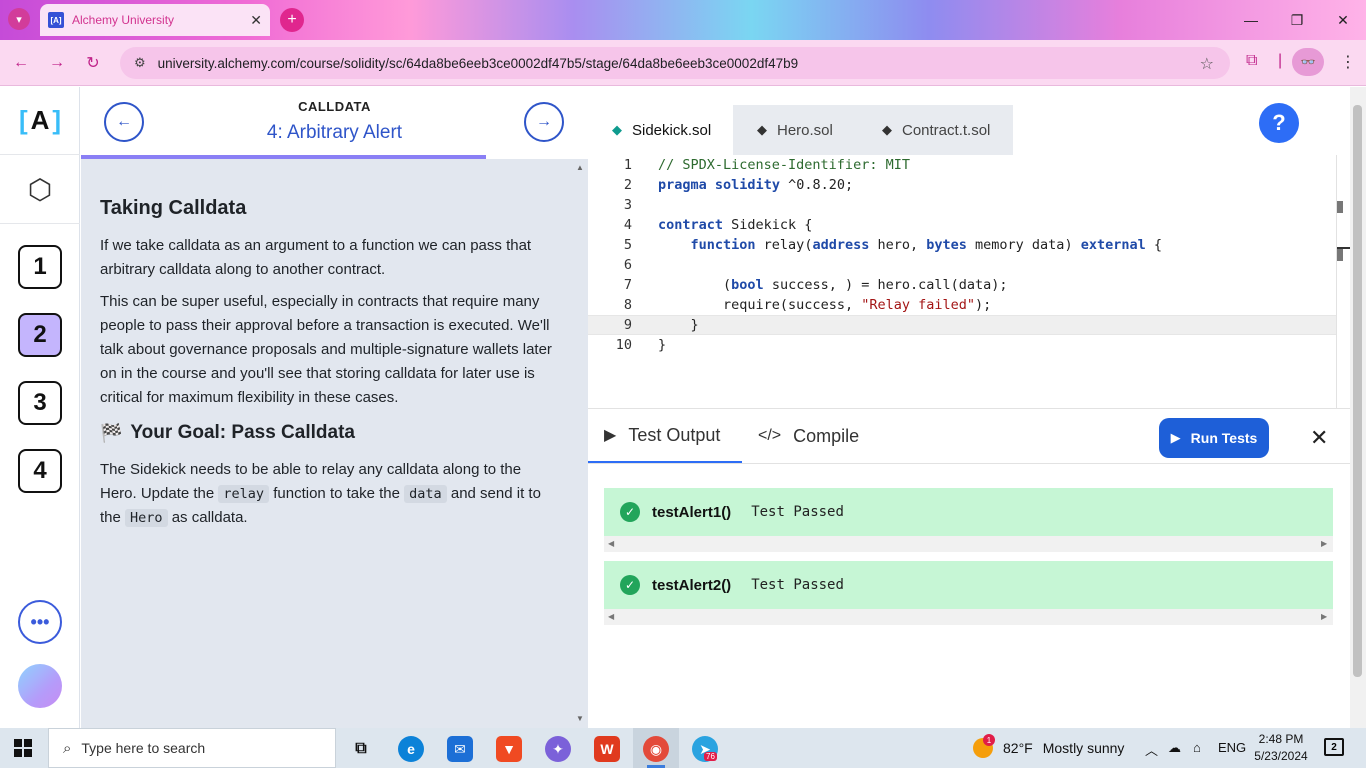  Describe the element at coordinates (1251, 20) in the screenshot. I see `minimize-icon: —` at that location.